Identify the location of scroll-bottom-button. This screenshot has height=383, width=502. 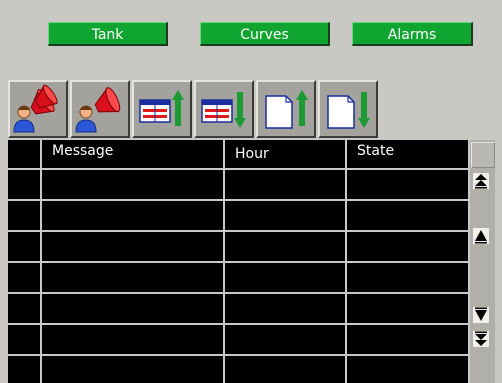
(481, 339).